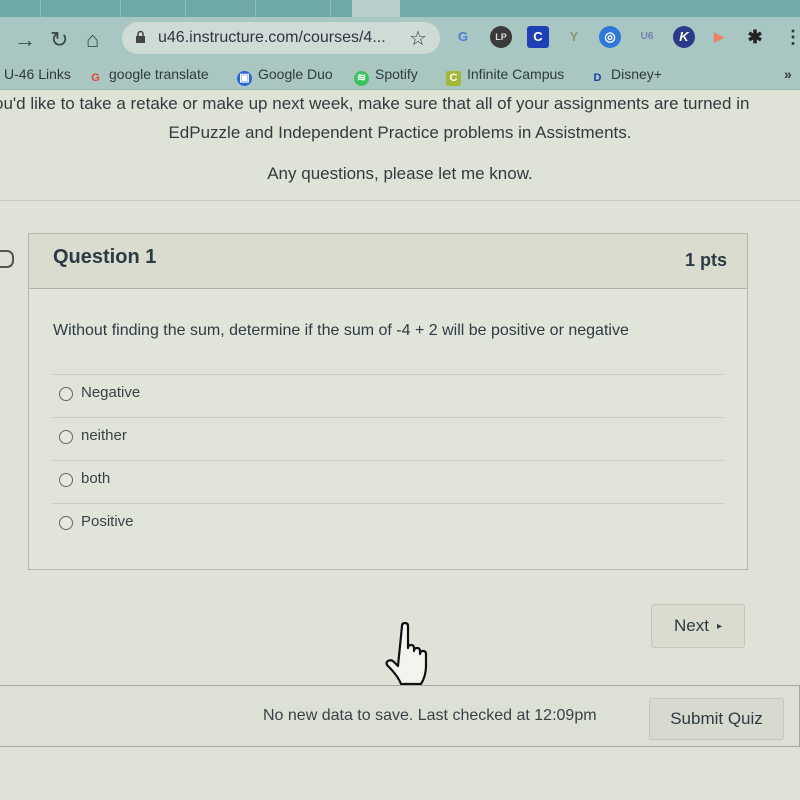 The height and width of the screenshot is (800, 800). What do you see at coordinates (755, 37) in the screenshot?
I see `puzzle-extension-icon: ✱` at bounding box center [755, 37].